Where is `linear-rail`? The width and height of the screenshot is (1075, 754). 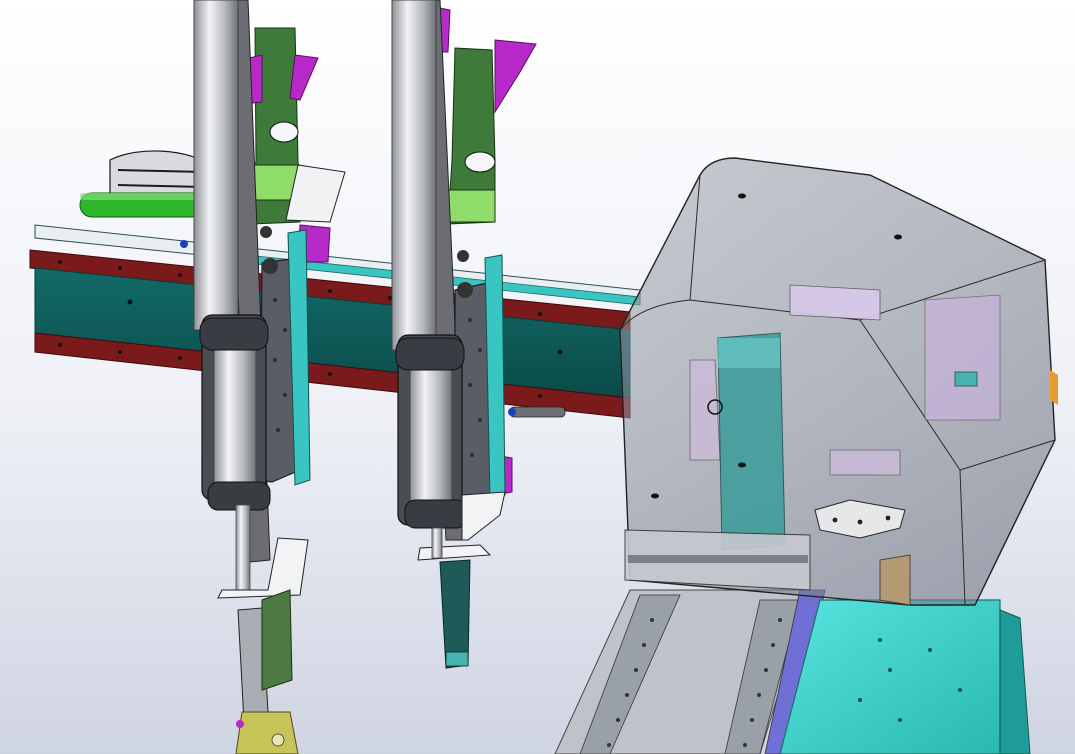
linear-rail is located at coordinates (335, 321).